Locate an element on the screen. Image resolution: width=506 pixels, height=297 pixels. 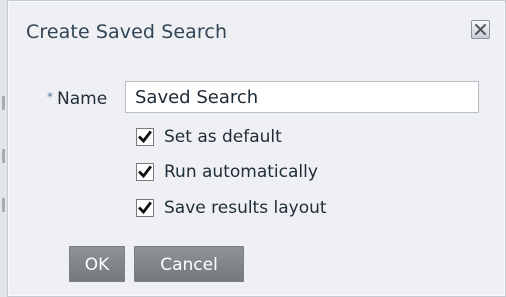
run-automatically-option: Run automatically is located at coordinates (266, 173).